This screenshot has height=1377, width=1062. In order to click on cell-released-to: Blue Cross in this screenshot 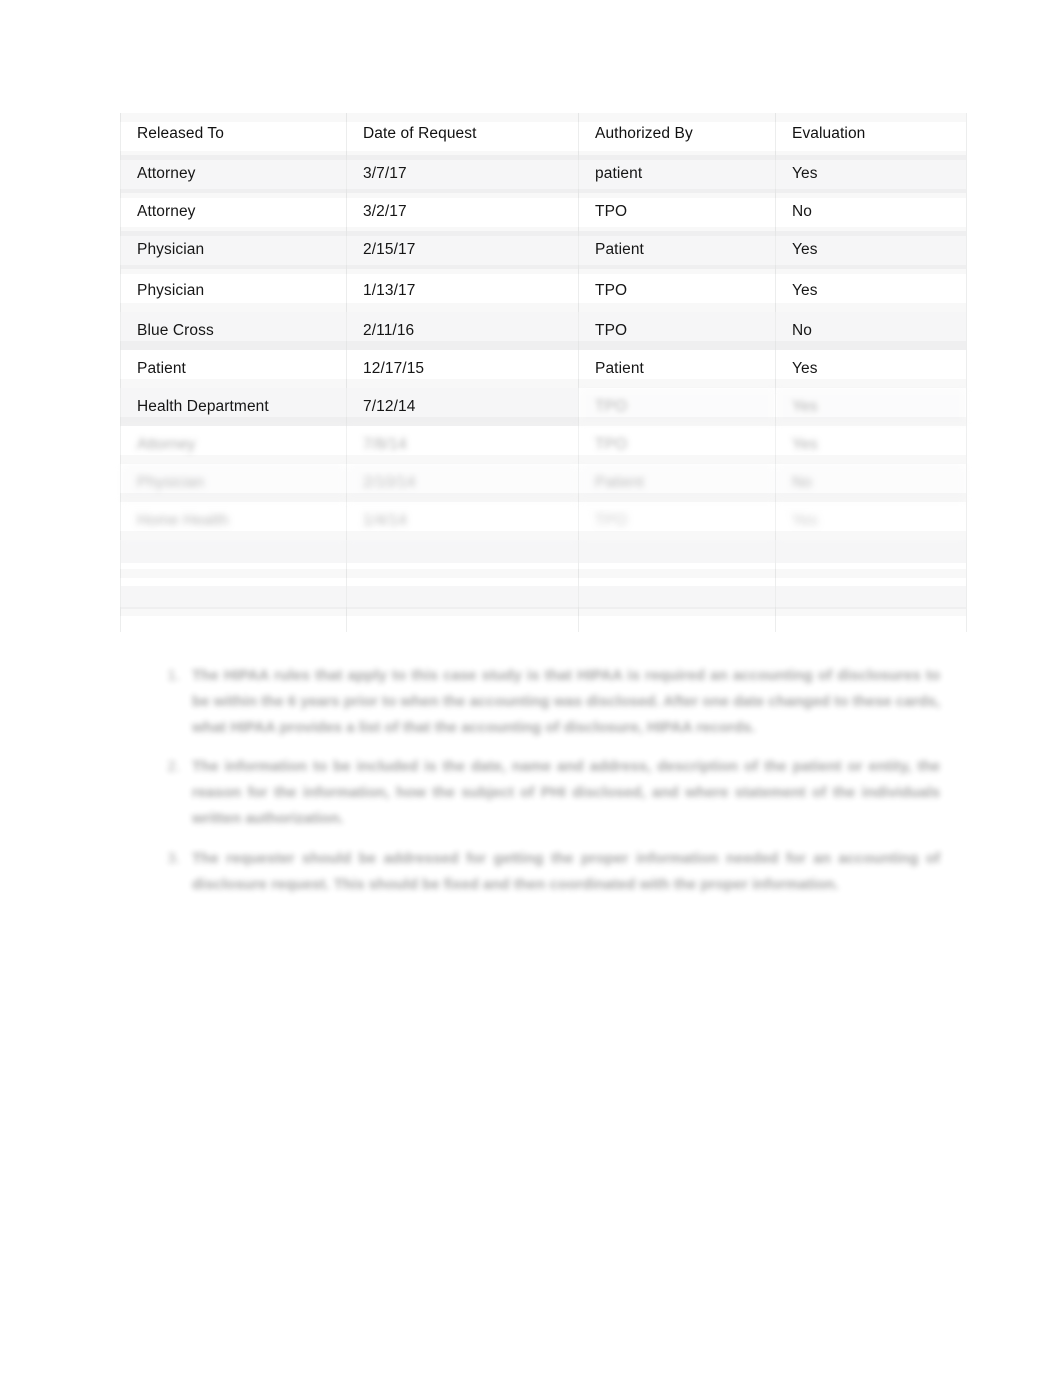, I will do `click(233, 331)`.